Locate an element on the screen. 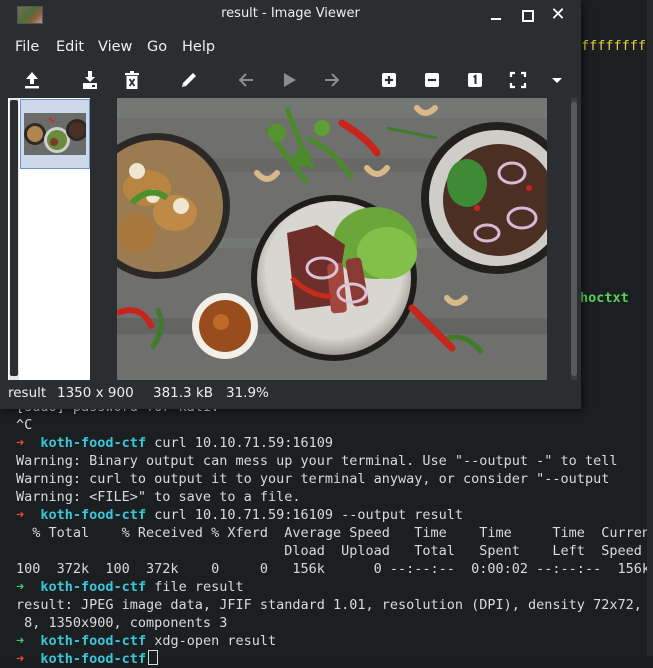 The height and width of the screenshot is (668, 653). prompt-command: file result is located at coordinates (195, 587).